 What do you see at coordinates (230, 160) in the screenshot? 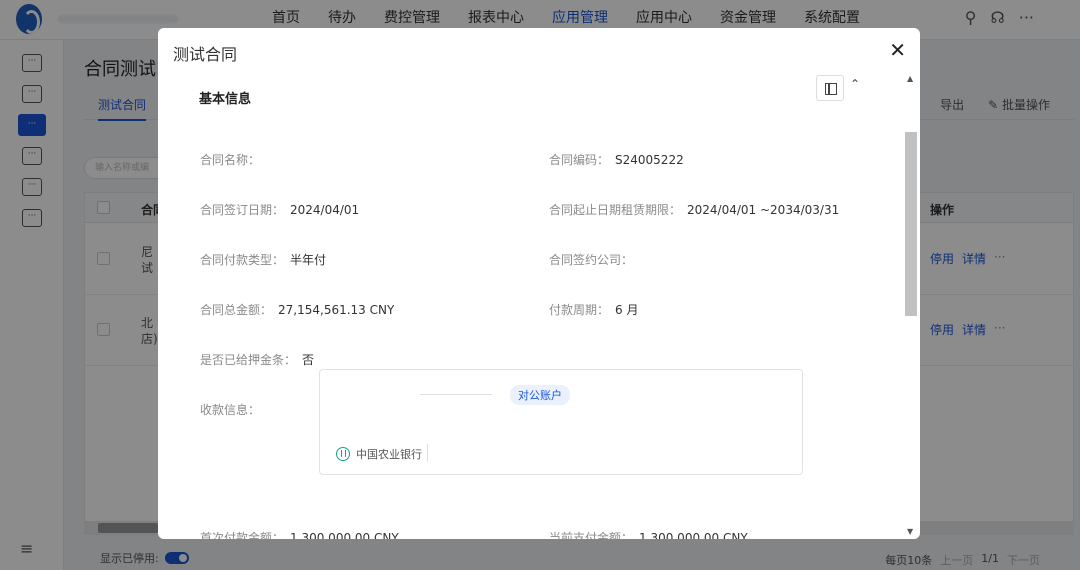
I see `field-label: 合同名称：` at bounding box center [230, 160].